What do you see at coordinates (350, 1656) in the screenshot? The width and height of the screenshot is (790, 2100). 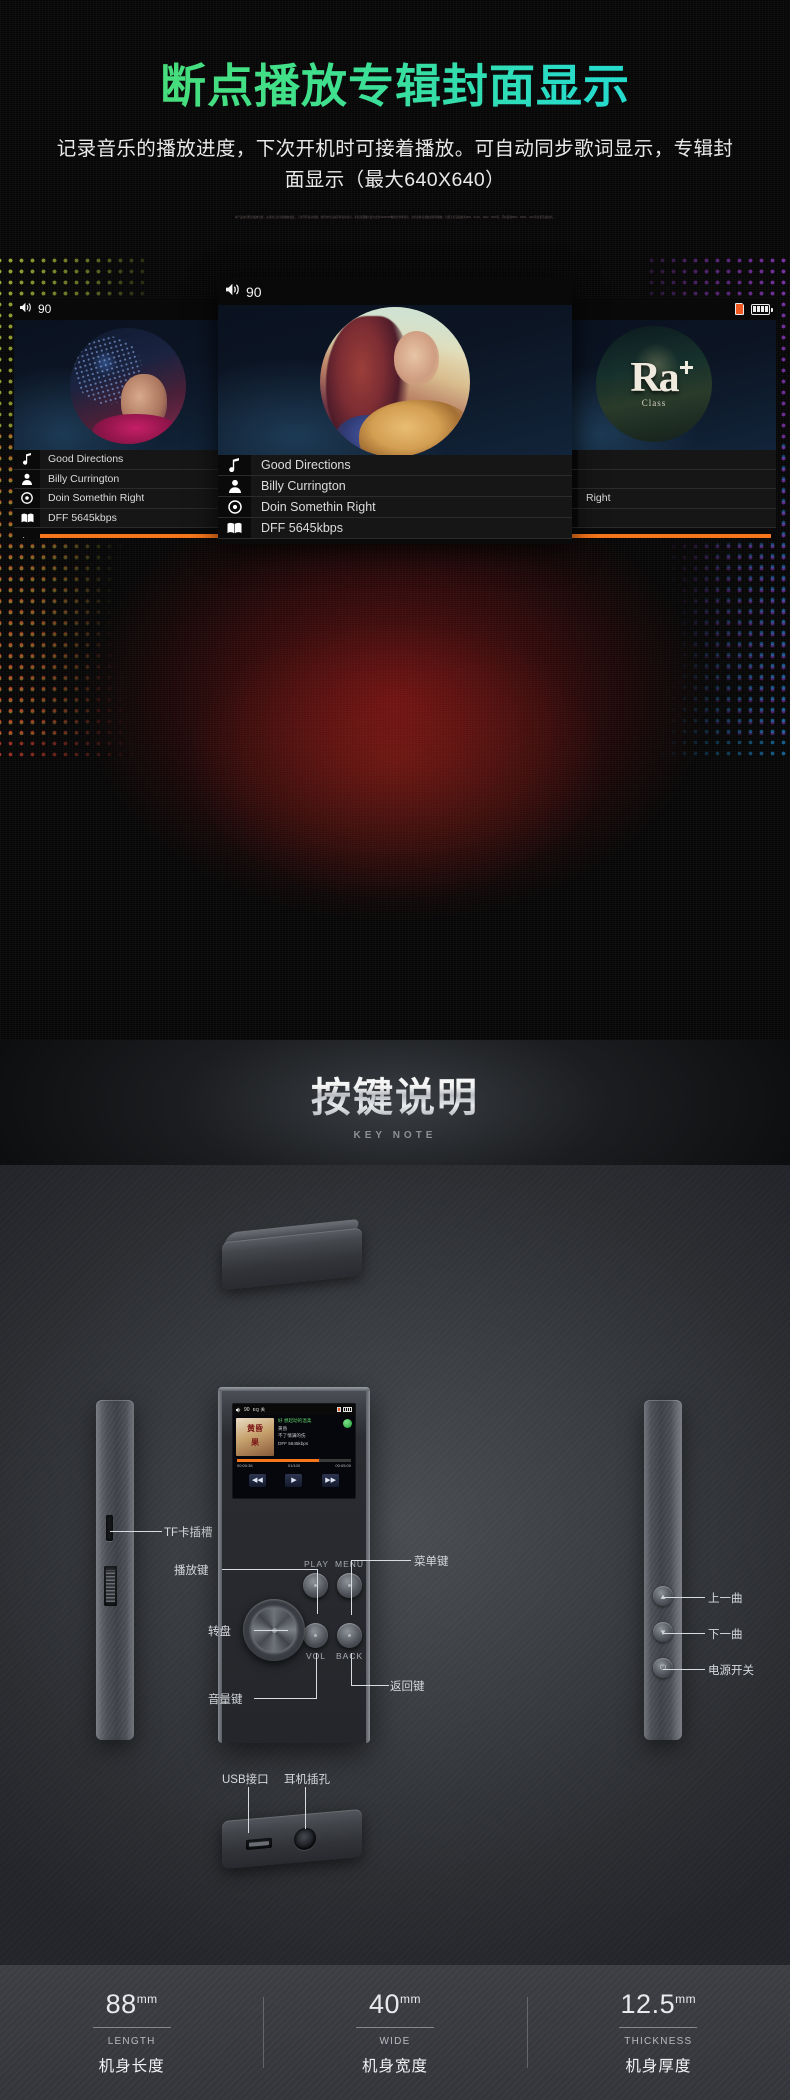 I see `back-button-label: BACK` at bounding box center [350, 1656].